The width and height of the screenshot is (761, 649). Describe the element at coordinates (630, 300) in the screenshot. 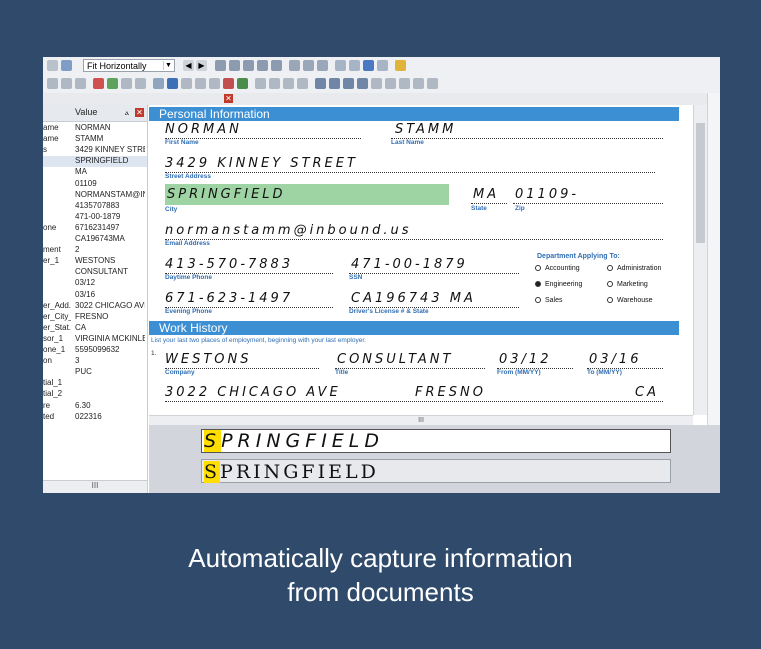

I see `radio-warehouse: Warehouse` at that location.